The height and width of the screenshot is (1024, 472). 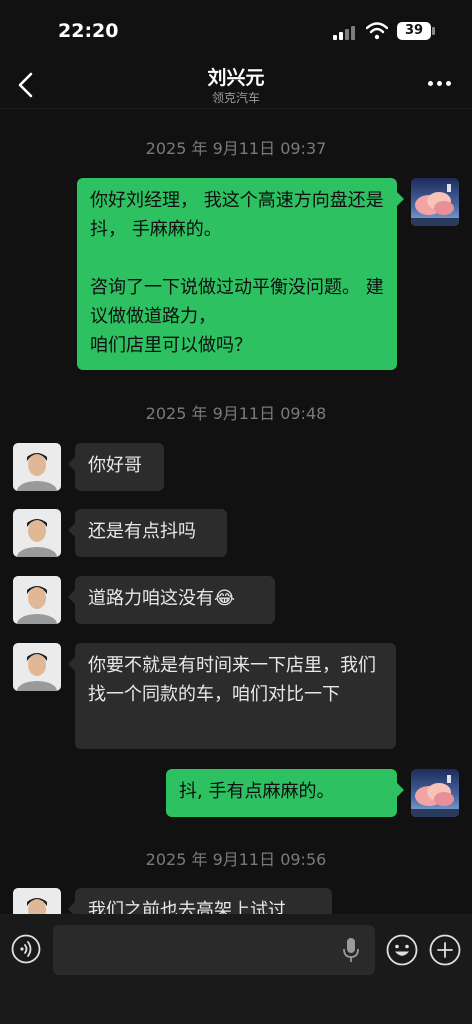 What do you see at coordinates (439, 83) in the screenshot?
I see `more-dots-icon` at bounding box center [439, 83].